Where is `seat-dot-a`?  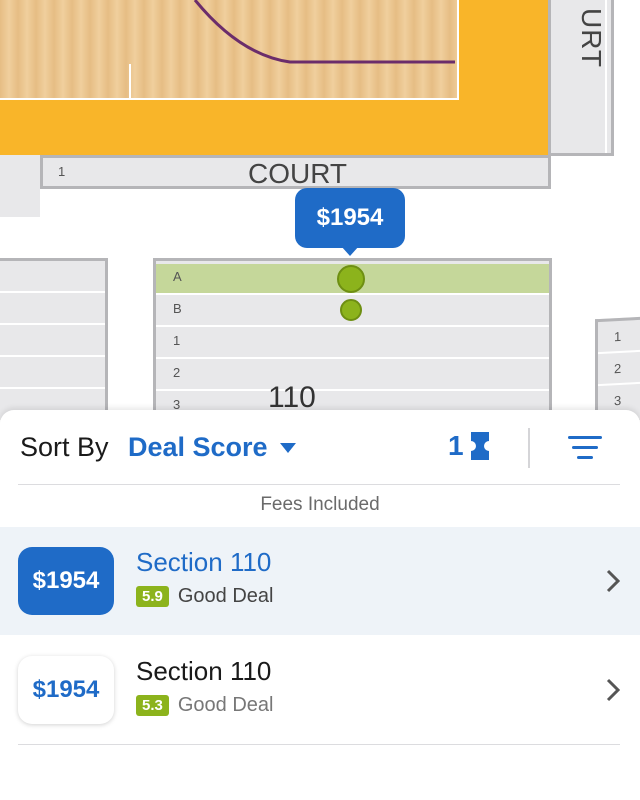 seat-dot-a is located at coordinates (351, 279).